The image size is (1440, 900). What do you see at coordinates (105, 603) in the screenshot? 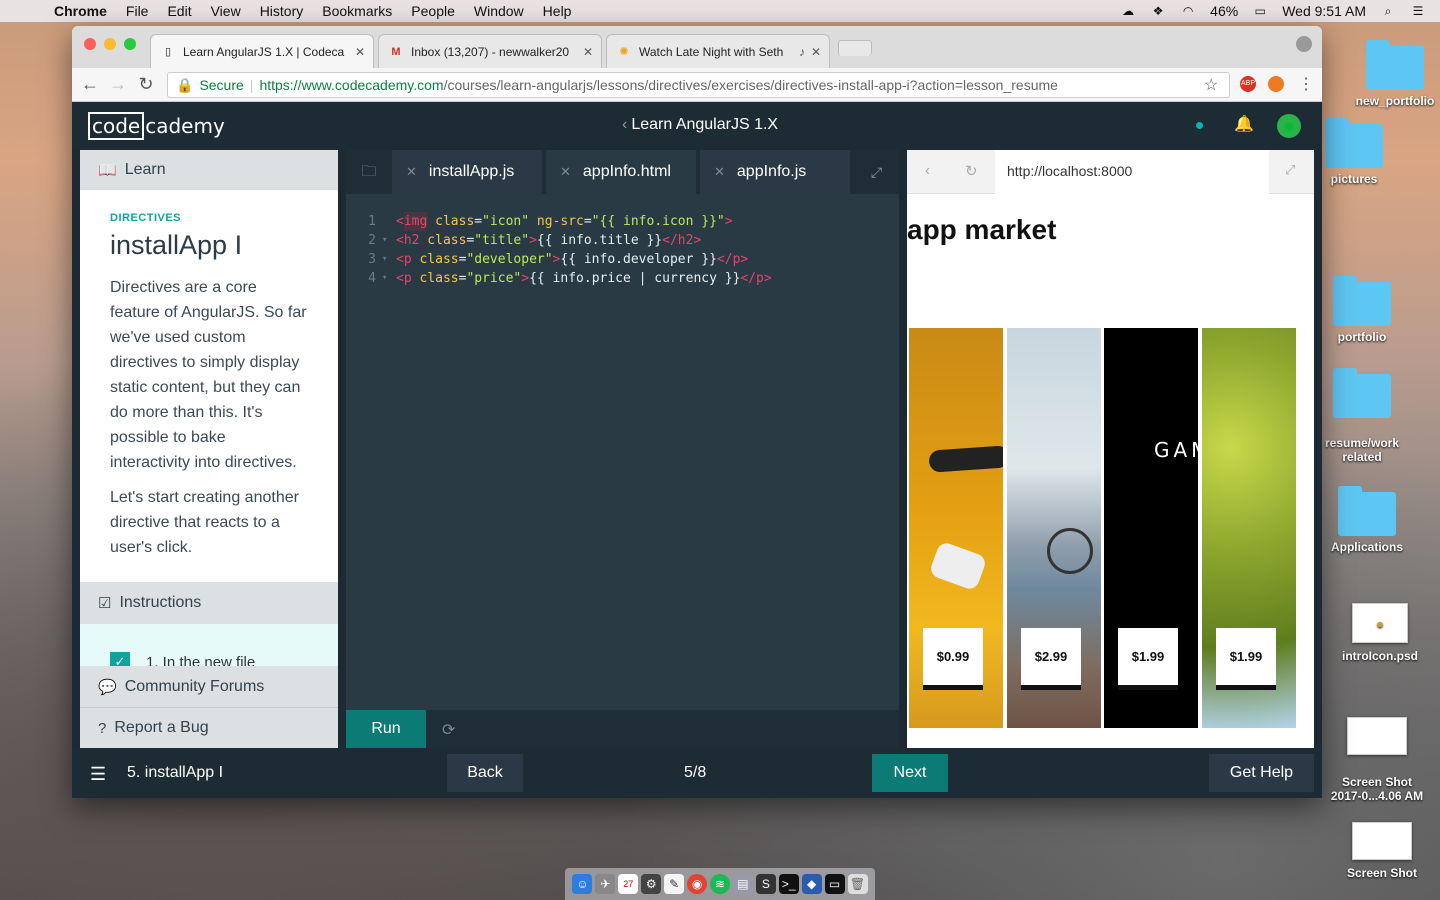
I see `checkbox-icon: ☑` at bounding box center [105, 603].